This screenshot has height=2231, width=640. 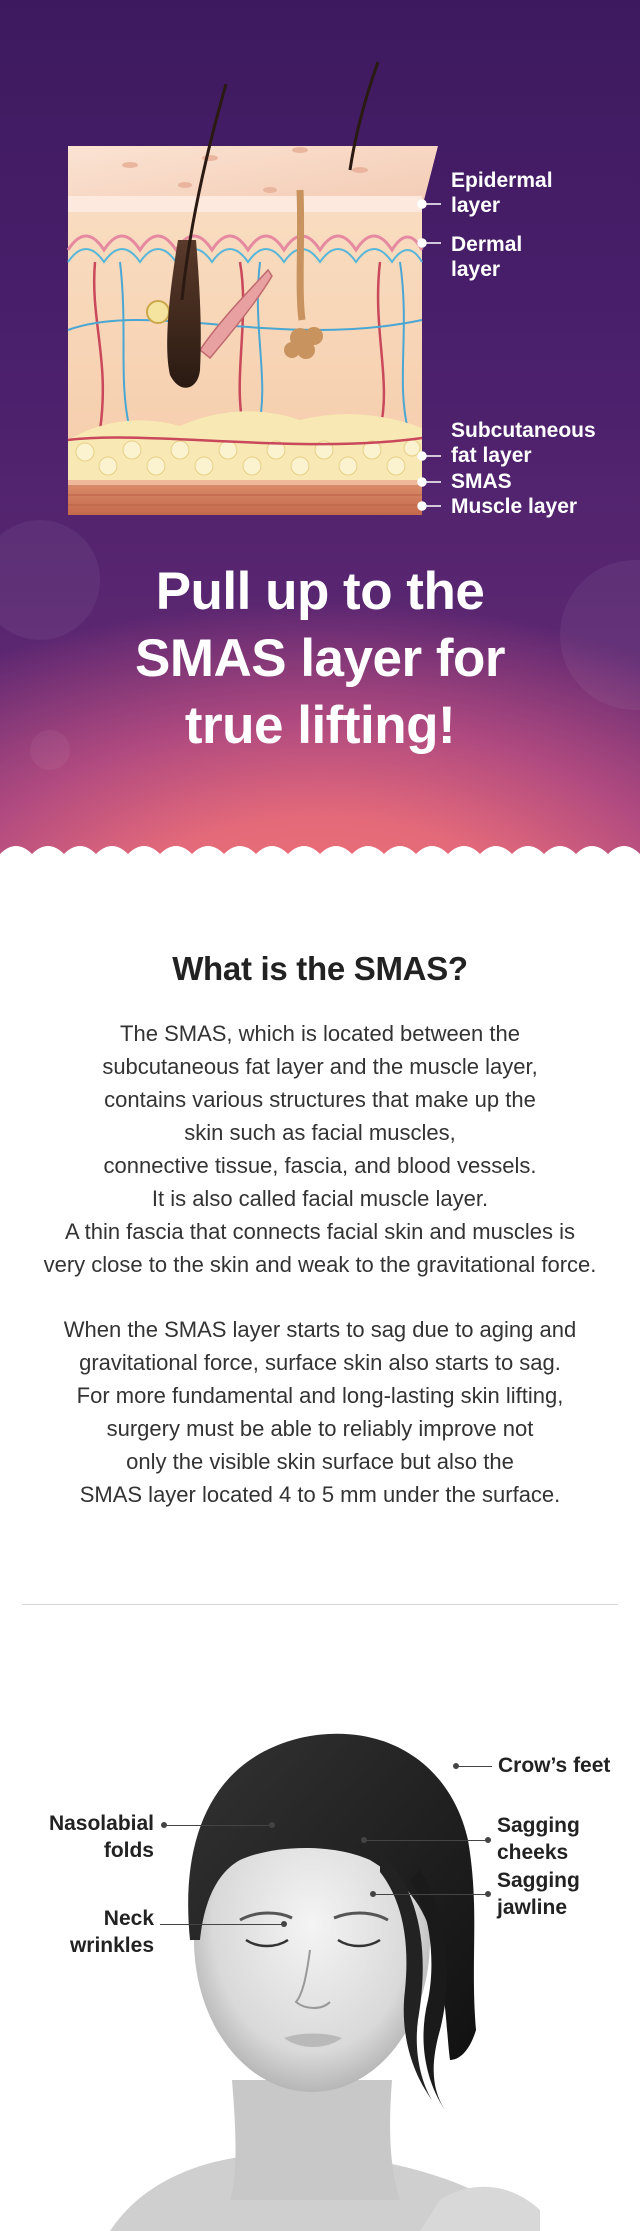 I want to click on label-line: Crow’s feet, so click(x=554, y=1765).